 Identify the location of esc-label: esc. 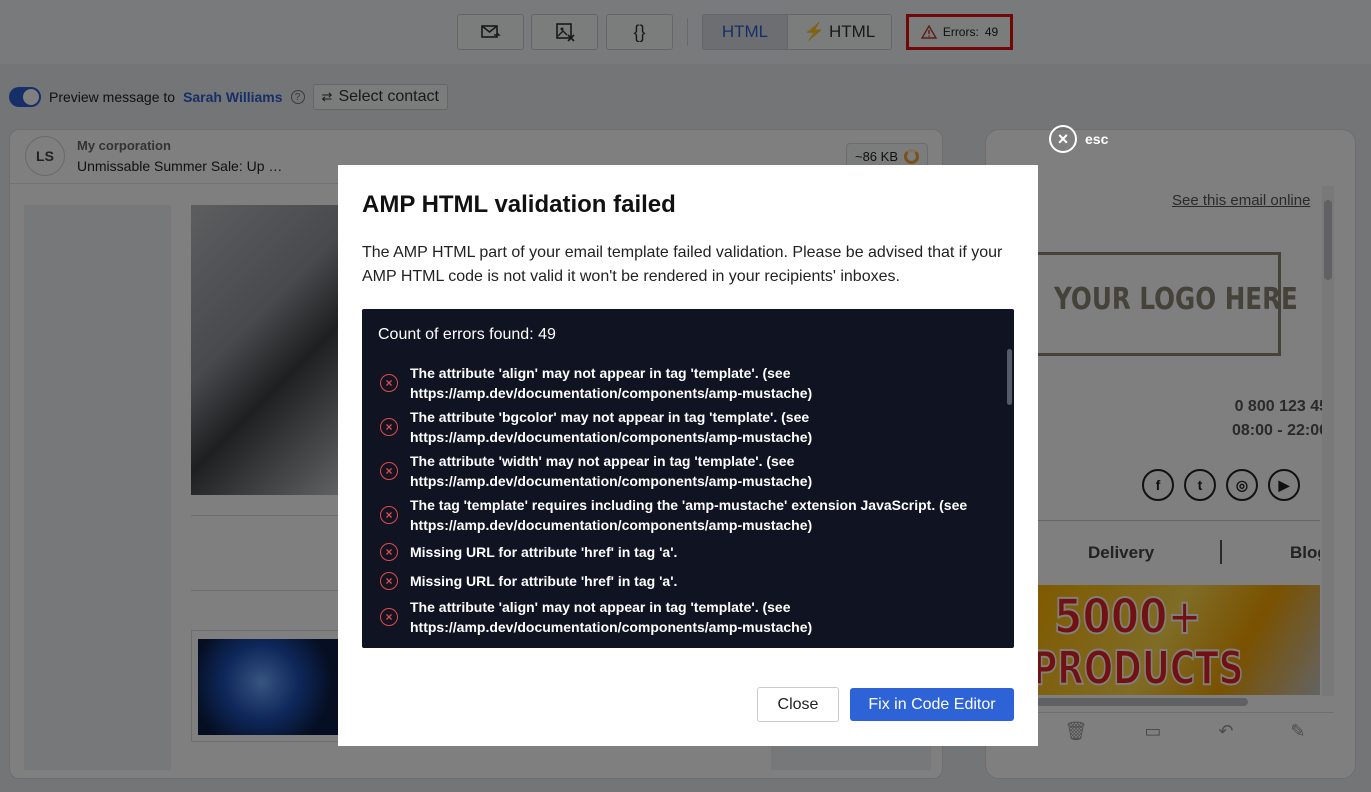
(1097, 139).